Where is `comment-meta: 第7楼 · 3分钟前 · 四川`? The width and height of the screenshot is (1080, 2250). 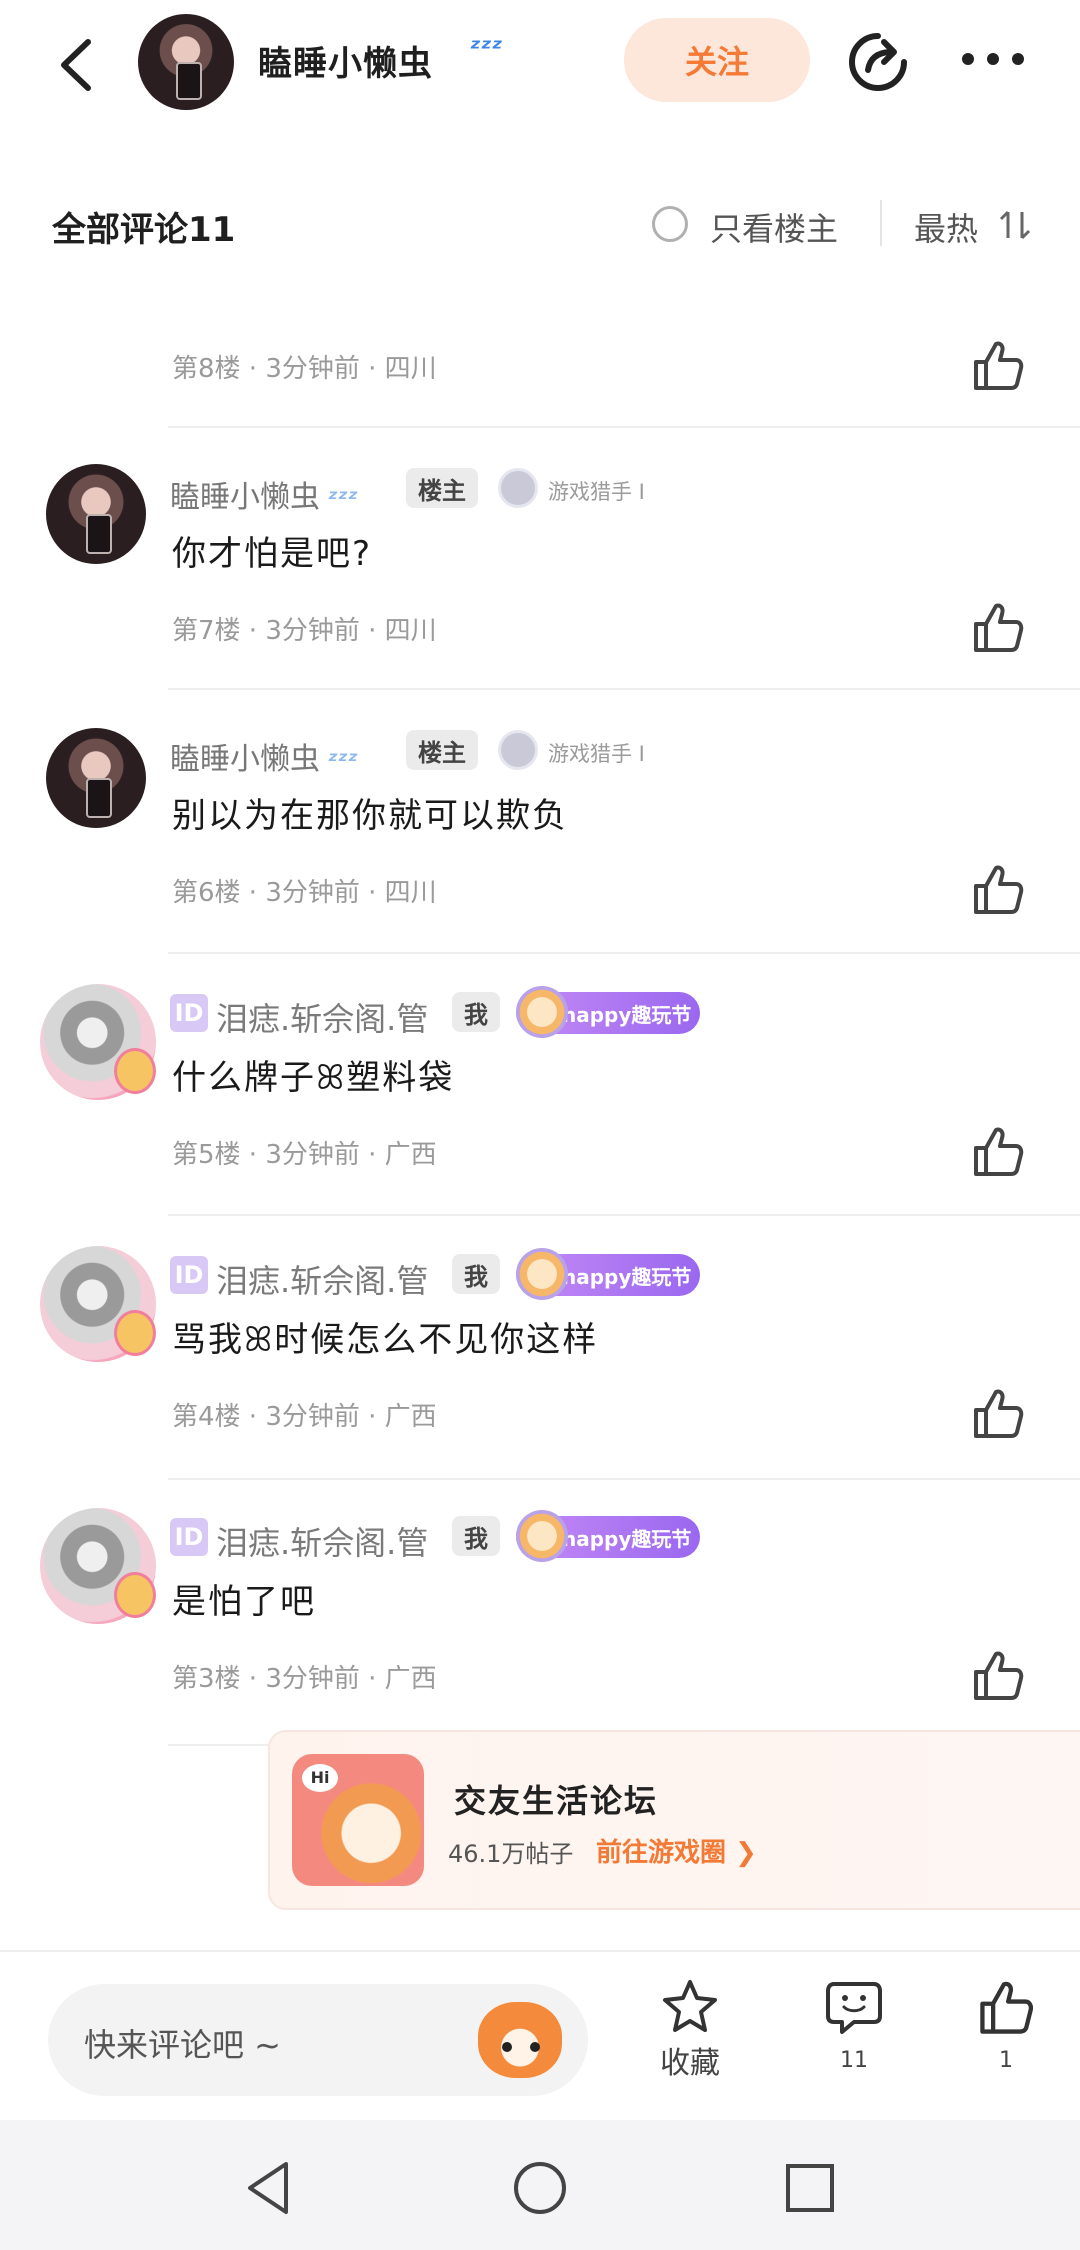 comment-meta: 第7楼 · 3分钟前 · 四川 is located at coordinates (304, 631).